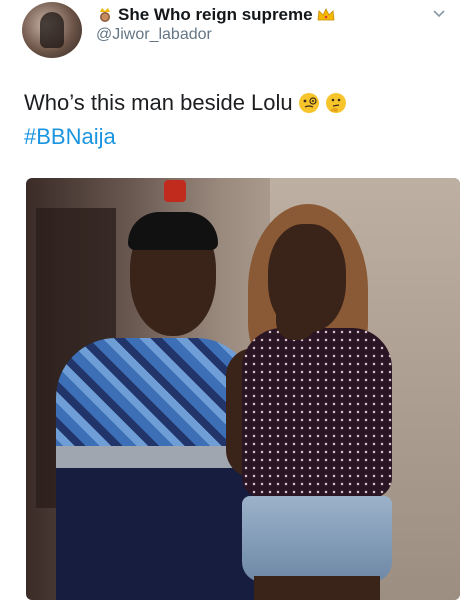 The image size is (466, 602). I want to click on handle: @Jiwor_labador, so click(154, 35).